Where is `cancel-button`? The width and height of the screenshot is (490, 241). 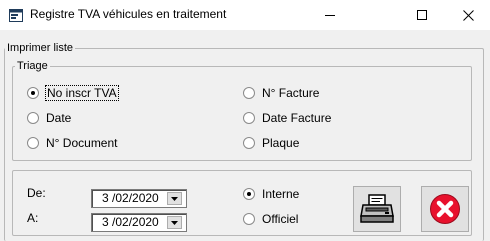 cancel-button is located at coordinates (445, 209).